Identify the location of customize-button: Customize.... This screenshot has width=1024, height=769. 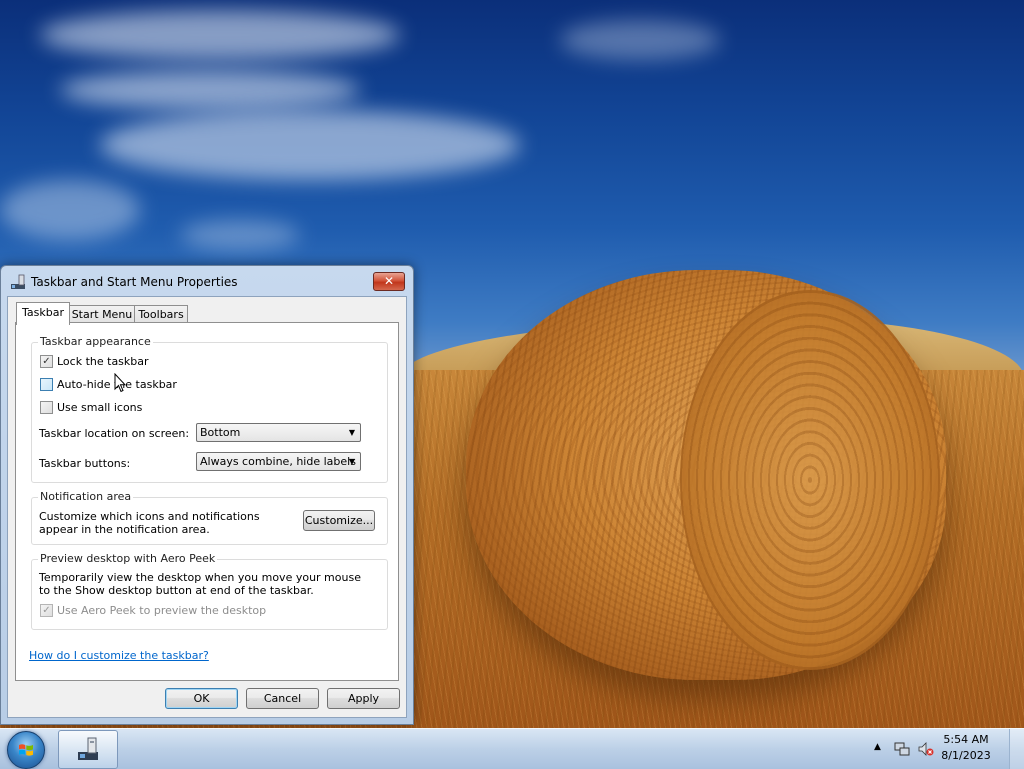
(339, 520).